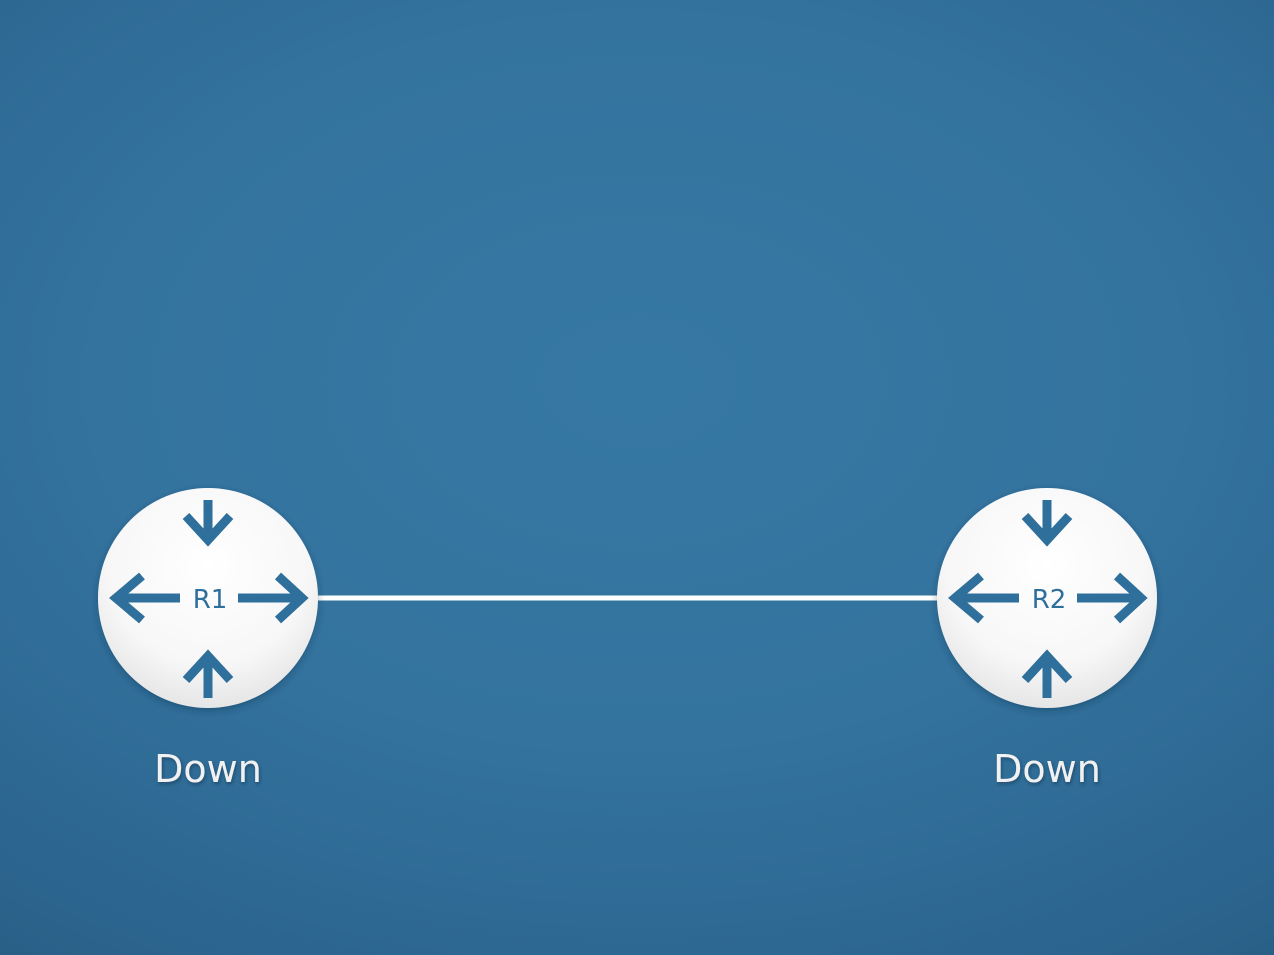  I want to click on r1-state-label: Down, so click(208, 769).